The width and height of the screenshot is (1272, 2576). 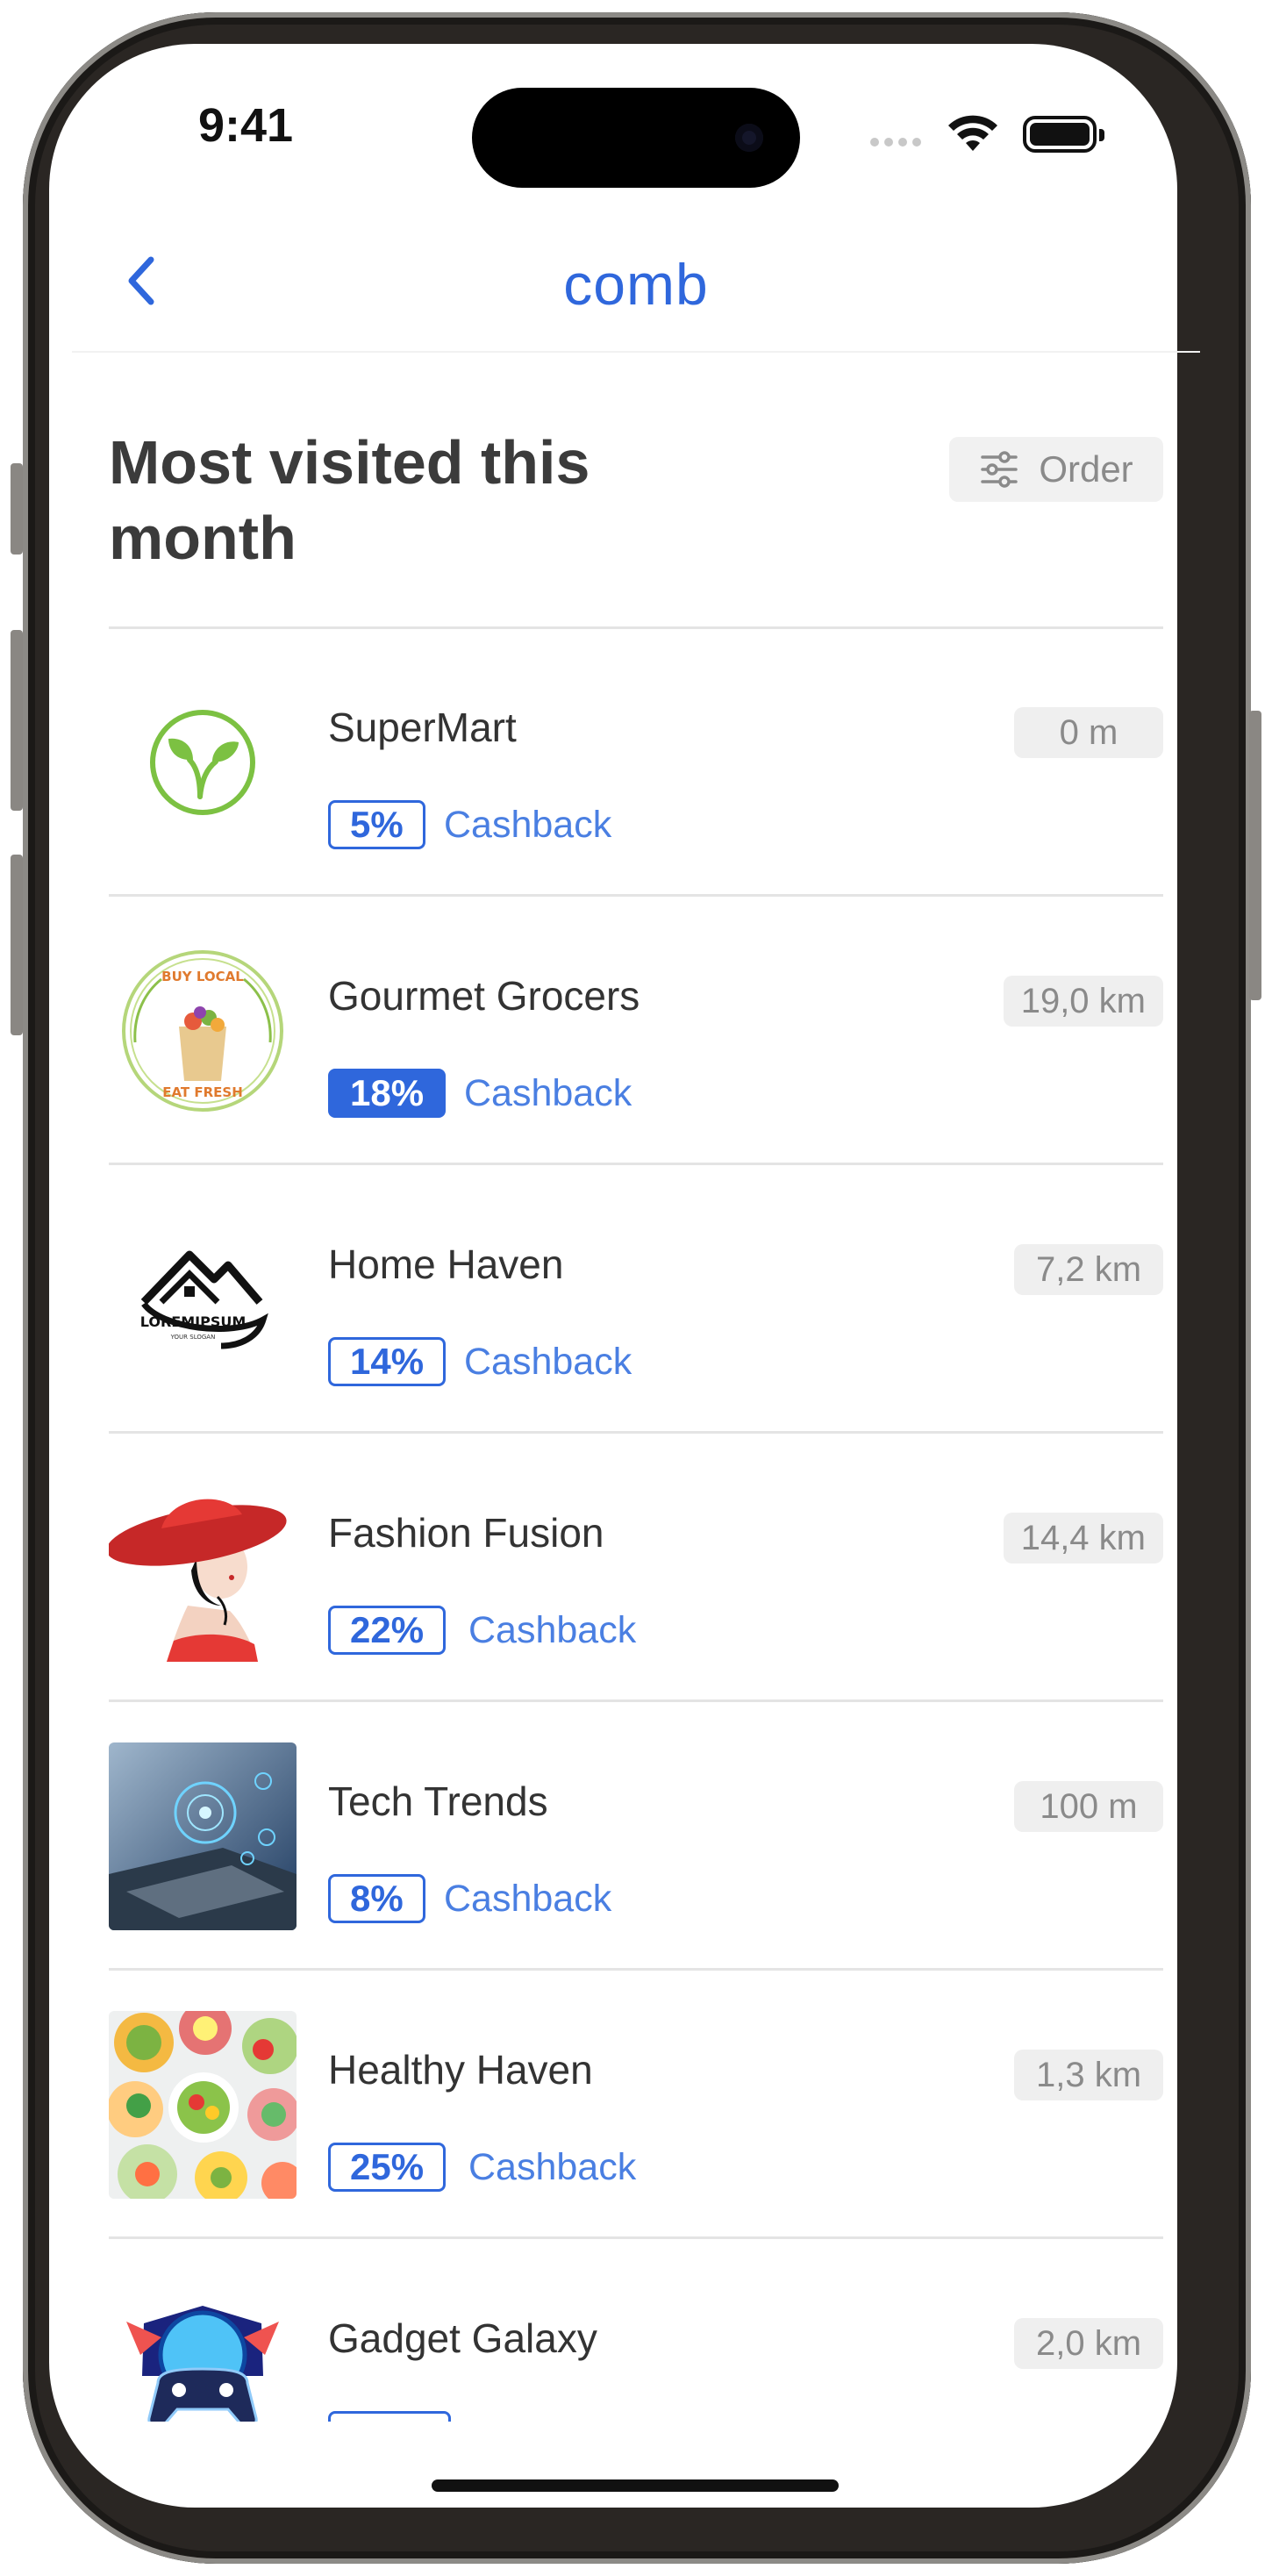 What do you see at coordinates (636, 2330) in the screenshot?
I see `store-row-gadget-galaxy: Gadget Galaxy 2,0 km` at bounding box center [636, 2330].